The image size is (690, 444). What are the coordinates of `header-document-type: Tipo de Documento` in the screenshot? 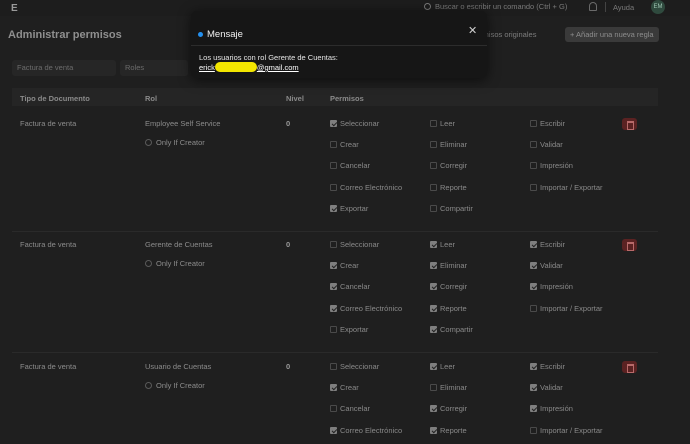 It's located at (55, 98).